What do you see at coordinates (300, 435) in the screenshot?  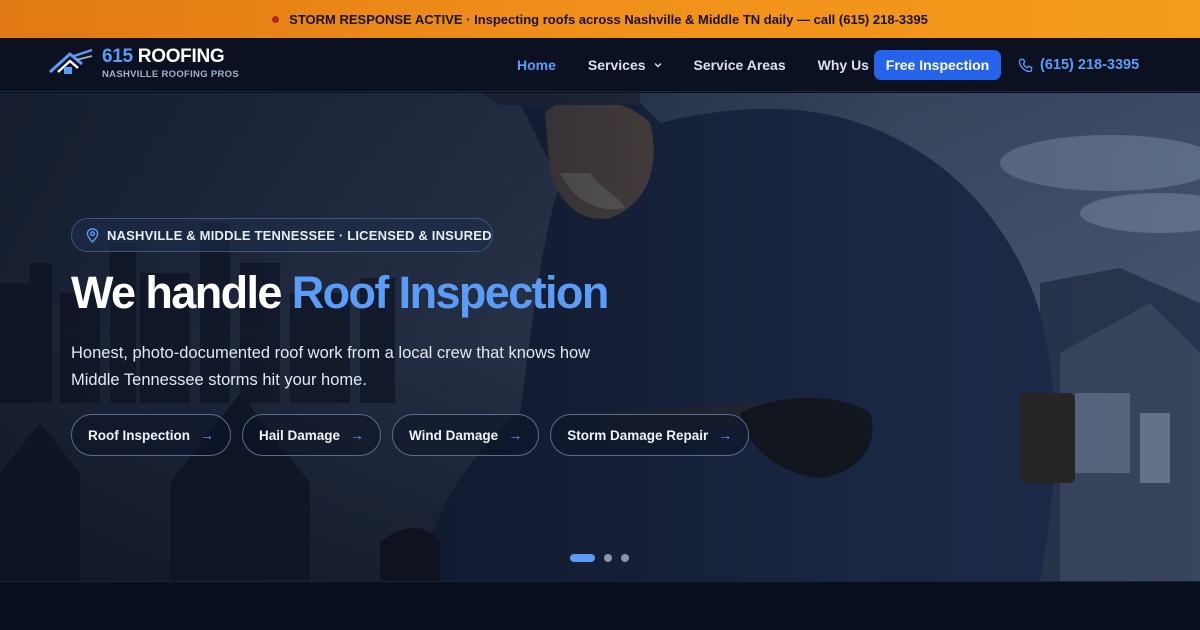 I see `chip-label: Hail Damage` at bounding box center [300, 435].